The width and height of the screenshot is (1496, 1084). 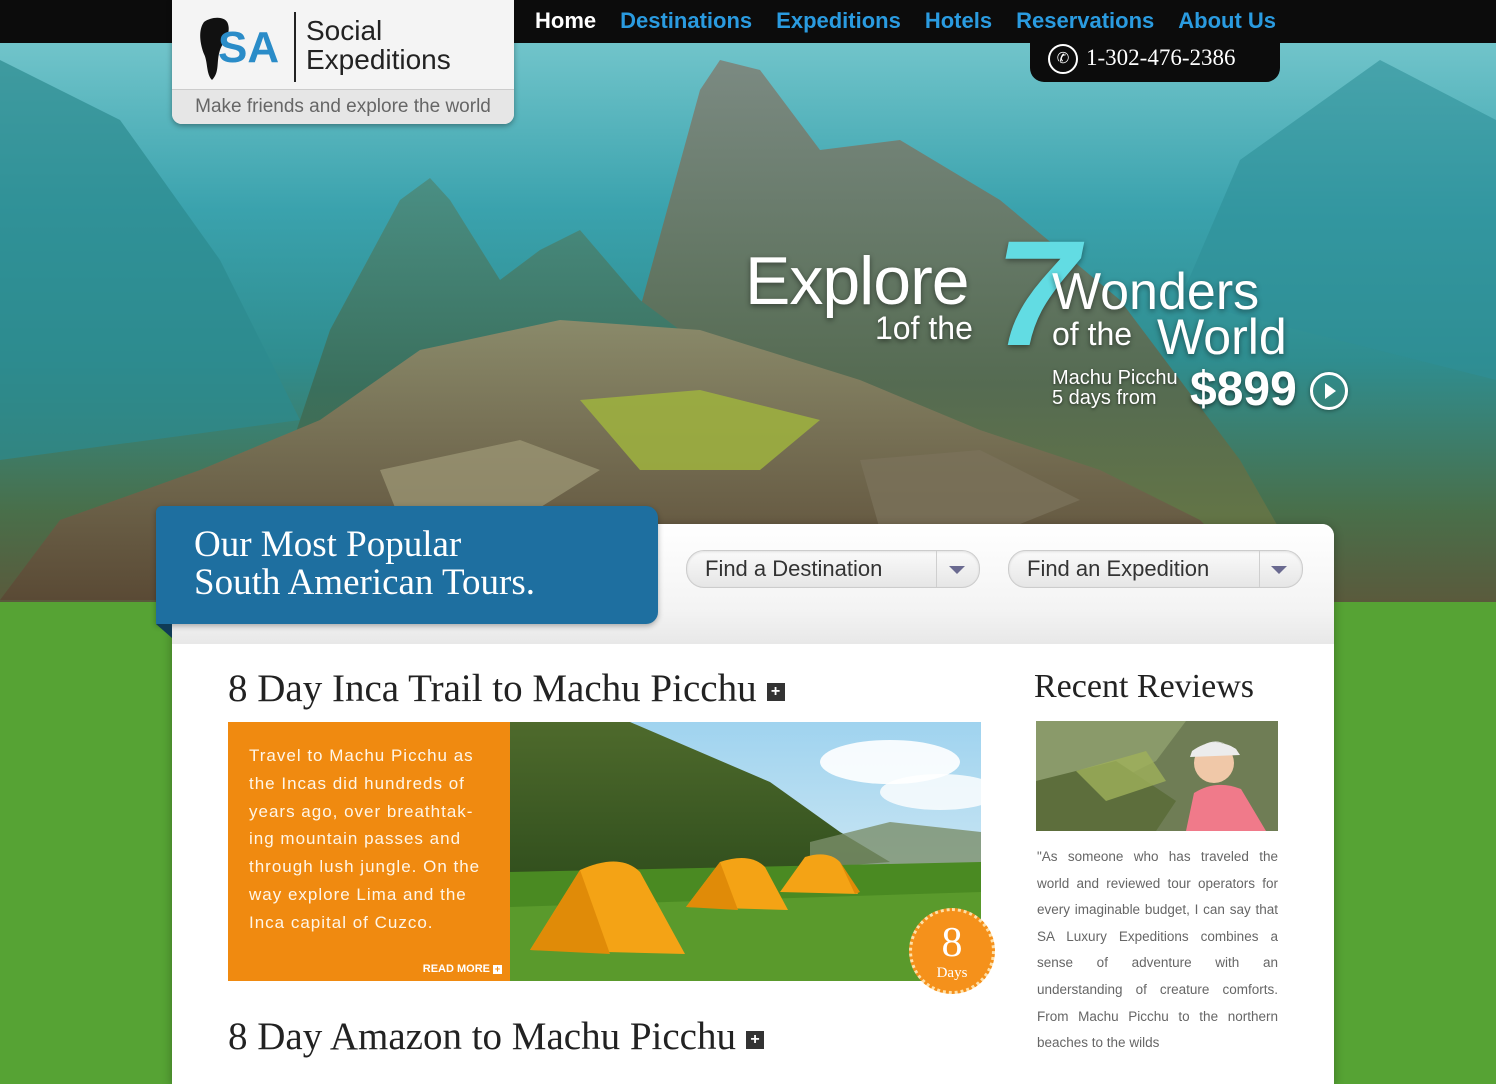 I want to click on logo-mark: SA, so click(x=239, y=48).